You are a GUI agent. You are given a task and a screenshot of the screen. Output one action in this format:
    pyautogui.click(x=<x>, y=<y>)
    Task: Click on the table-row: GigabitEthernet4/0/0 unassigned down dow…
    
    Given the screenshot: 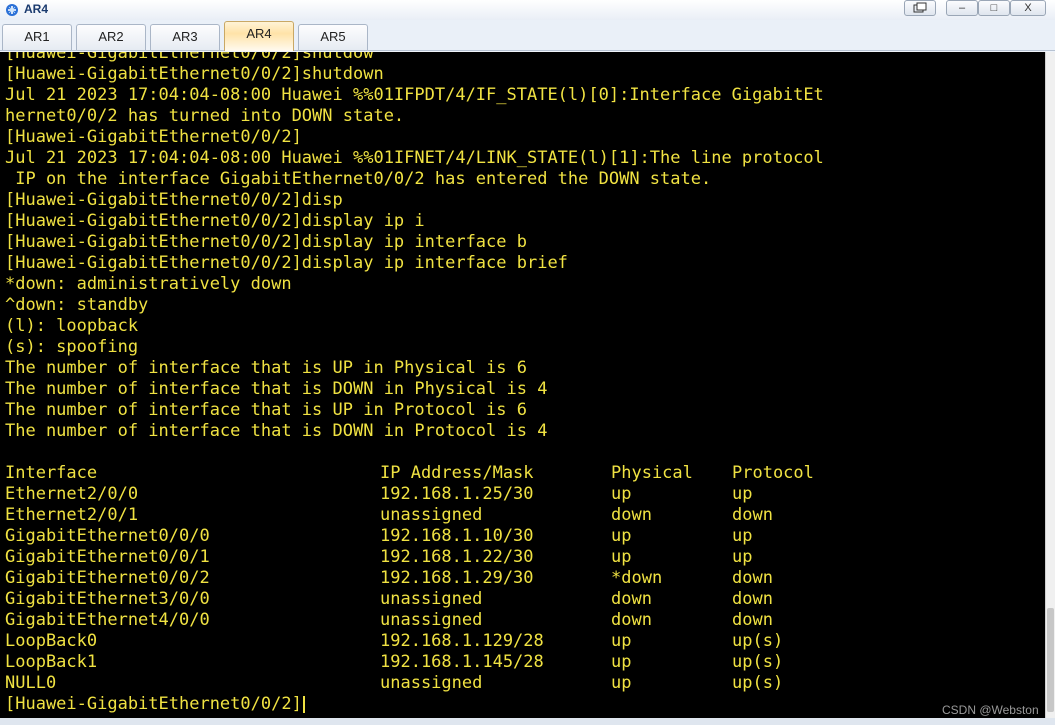 What is the action you would take?
    pyautogui.click(x=428, y=620)
    